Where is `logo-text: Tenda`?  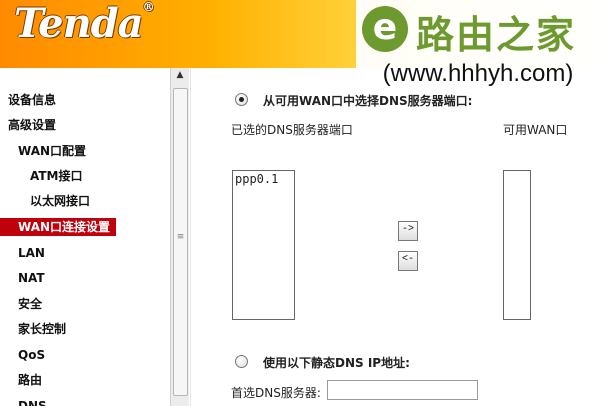
logo-text: Tenda is located at coordinates (79, 23).